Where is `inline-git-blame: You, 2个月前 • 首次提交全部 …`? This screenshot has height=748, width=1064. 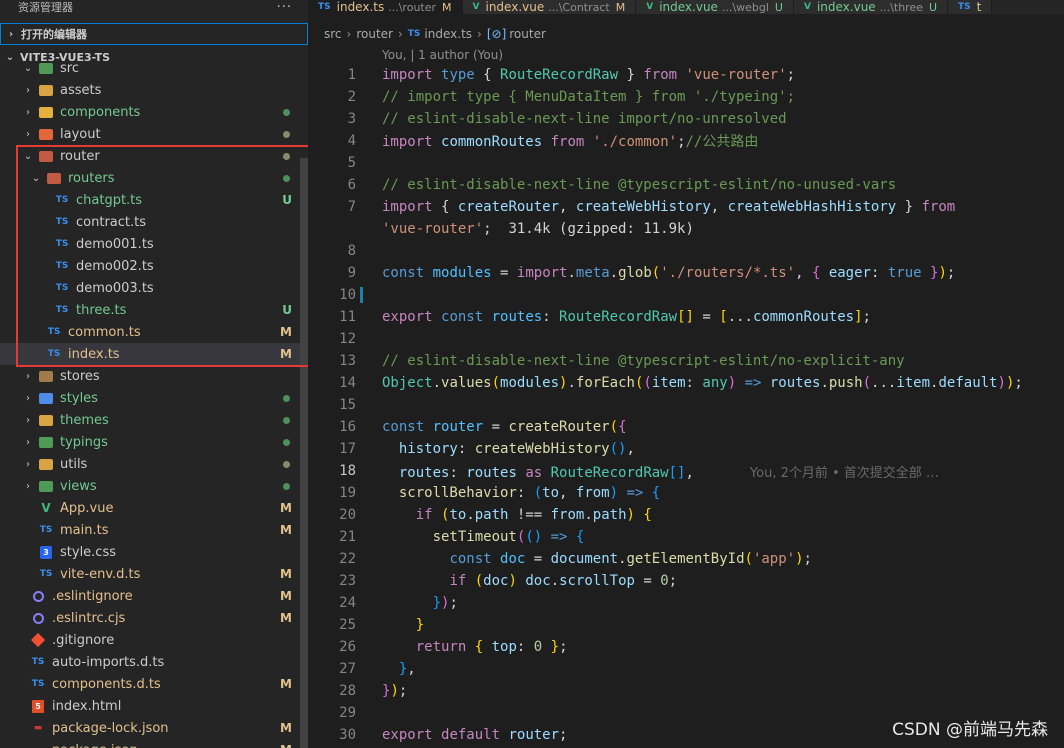
inline-git-blame: You, 2个月前 • 首次提交全部 … is located at coordinates (844, 473).